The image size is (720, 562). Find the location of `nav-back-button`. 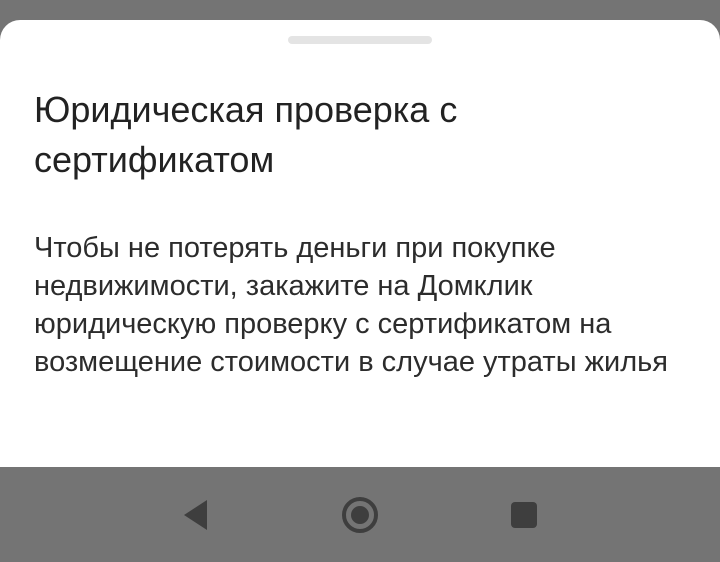

nav-back-button is located at coordinates (196, 515).